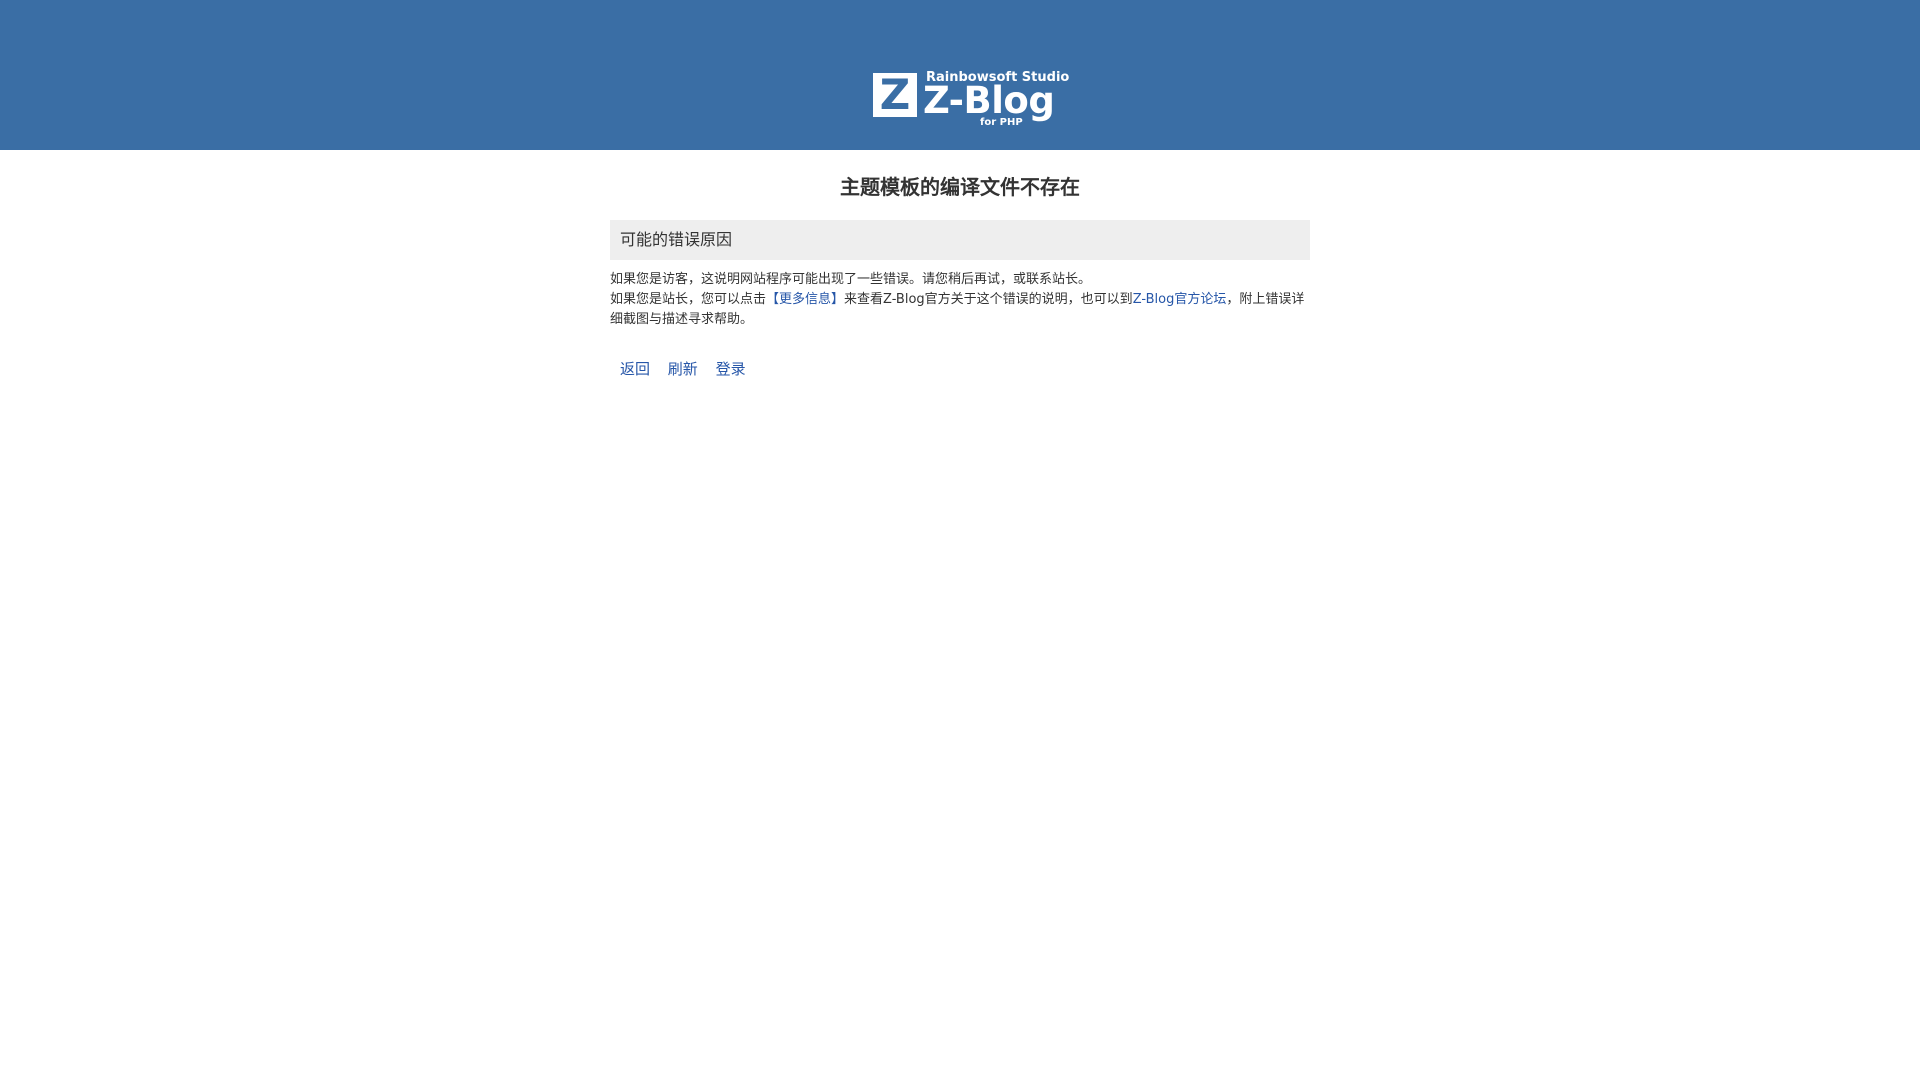  Describe the element at coordinates (960, 240) in the screenshot. I see `reason-heading: 可能的错误原因` at that location.